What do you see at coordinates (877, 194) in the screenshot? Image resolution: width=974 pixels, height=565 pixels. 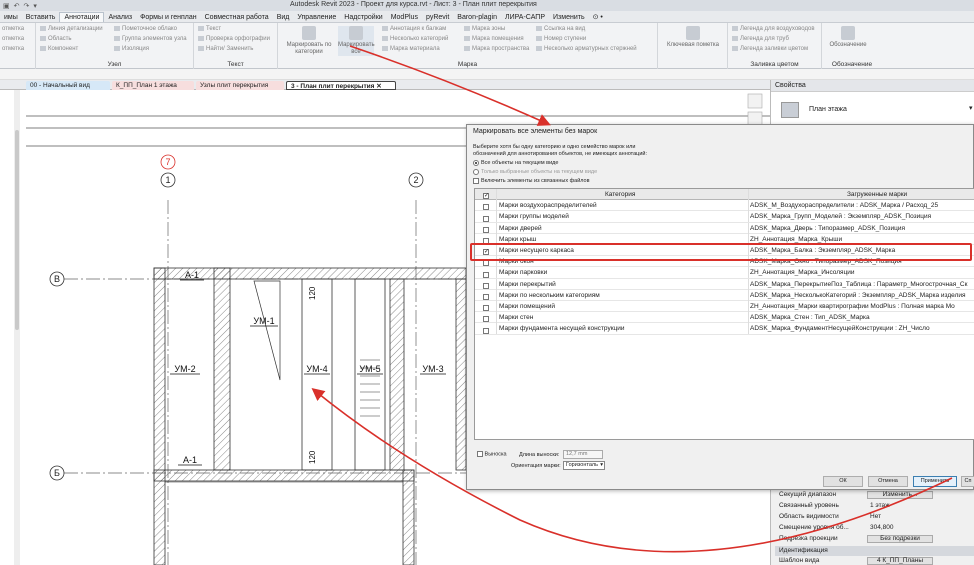 I see `column-header-tags: Загруженные марки` at bounding box center [877, 194].